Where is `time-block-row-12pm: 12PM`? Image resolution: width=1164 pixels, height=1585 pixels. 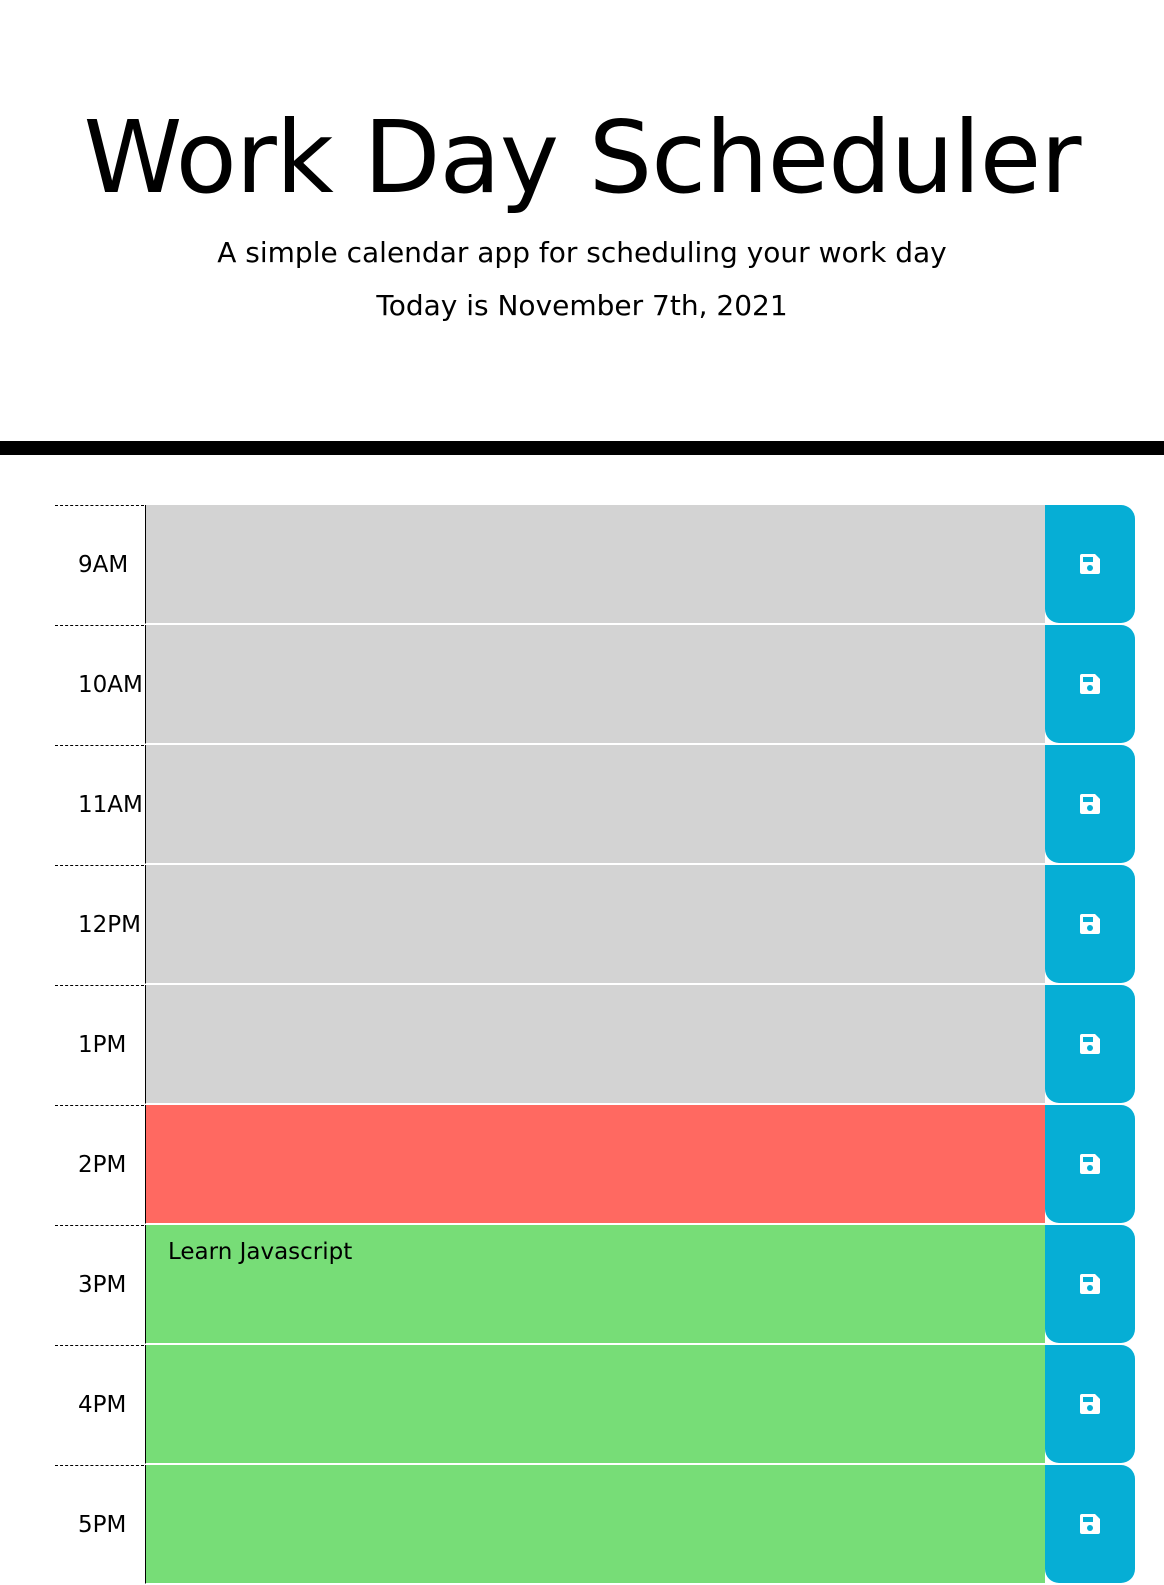
time-block-row-12pm: 12PM is located at coordinates (595, 925).